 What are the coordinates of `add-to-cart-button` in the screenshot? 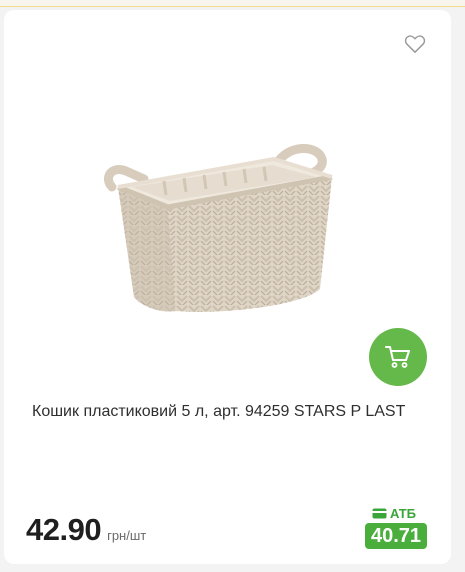 It's located at (398, 357).